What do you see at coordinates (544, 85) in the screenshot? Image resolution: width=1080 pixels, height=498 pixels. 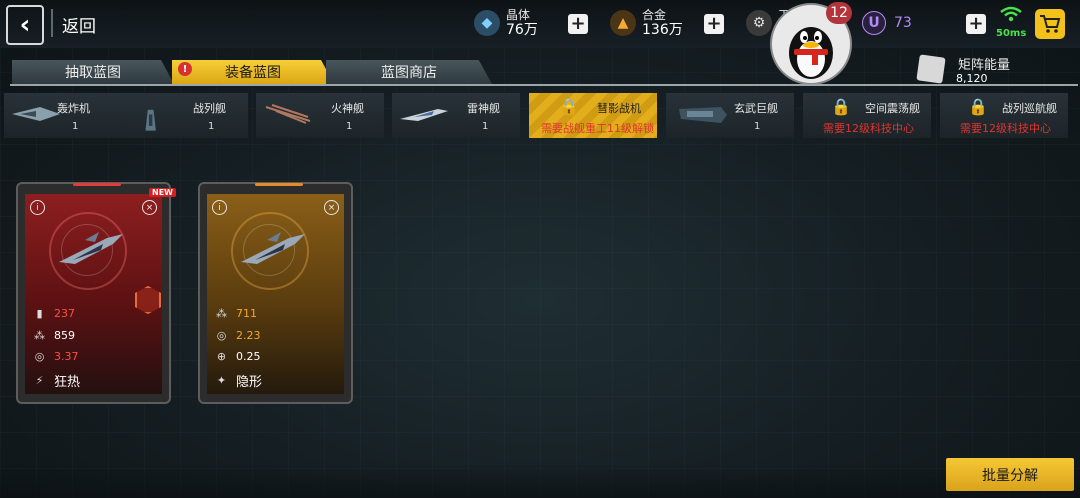 I see `tab-underline` at bounding box center [544, 85].